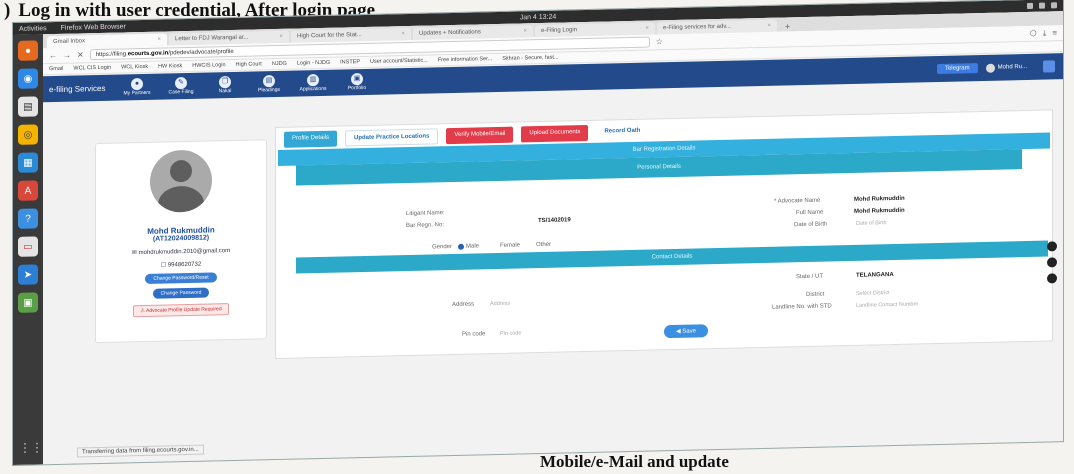 This screenshot has height=474, width=1074. Describe the element at coordinates (164, 265) in the screenshot. I see `phone-icon: ☐` at that location.